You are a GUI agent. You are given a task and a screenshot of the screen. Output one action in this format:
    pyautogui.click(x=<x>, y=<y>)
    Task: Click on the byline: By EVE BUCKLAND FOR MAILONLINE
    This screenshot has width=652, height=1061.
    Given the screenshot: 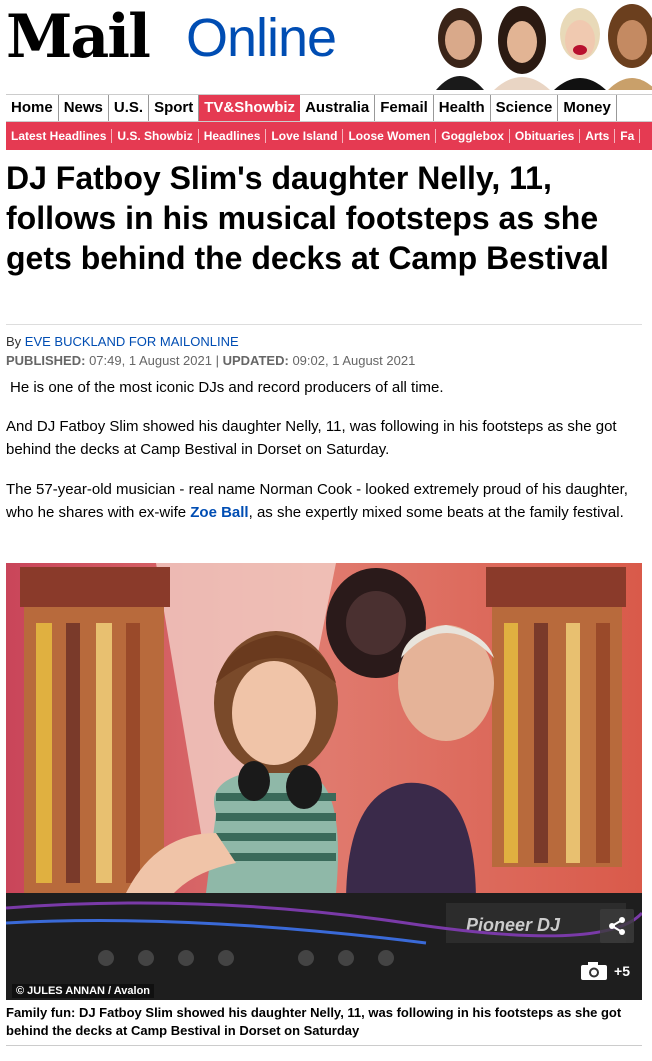 What is the action you would take?
    pyautogui.click(x=122, y=341)
    